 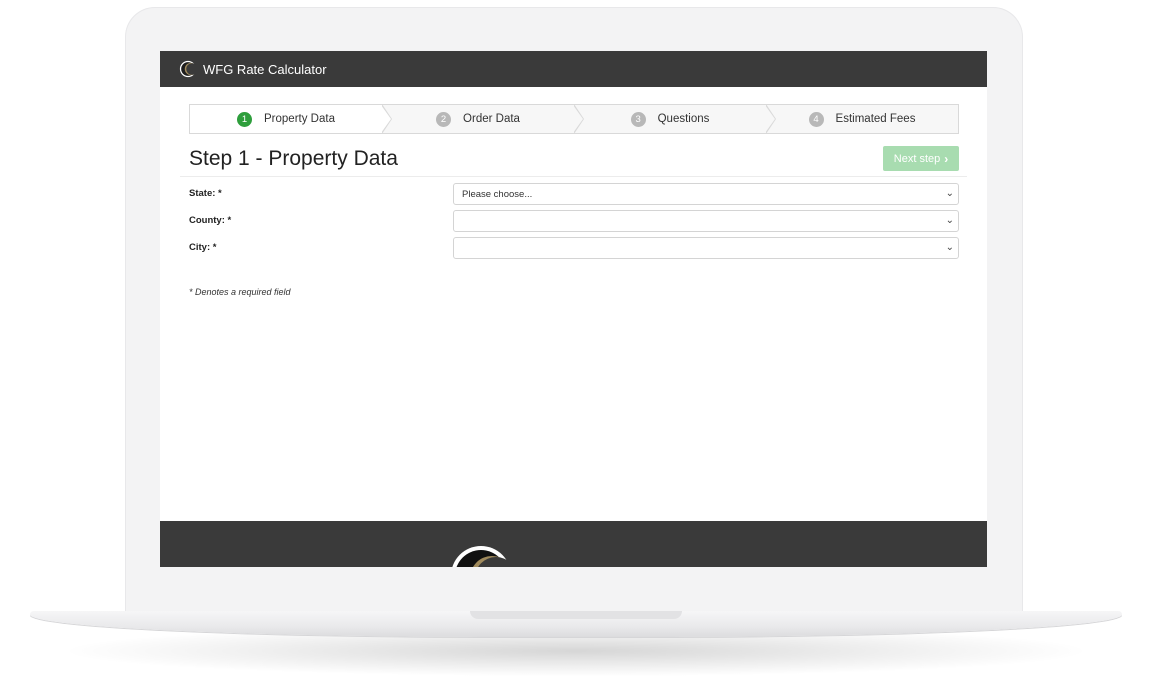 What do you see at coordinates (573, 176) in the screenshot?
I see `divider` at bounding box center [573, 176].